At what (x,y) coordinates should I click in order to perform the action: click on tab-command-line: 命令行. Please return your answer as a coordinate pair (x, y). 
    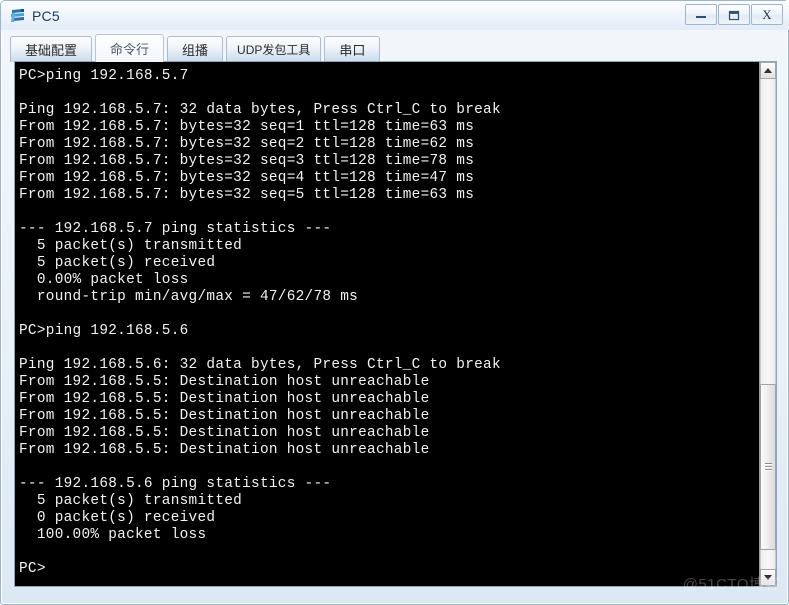
    Looking at the image, I should click on (130, 48).